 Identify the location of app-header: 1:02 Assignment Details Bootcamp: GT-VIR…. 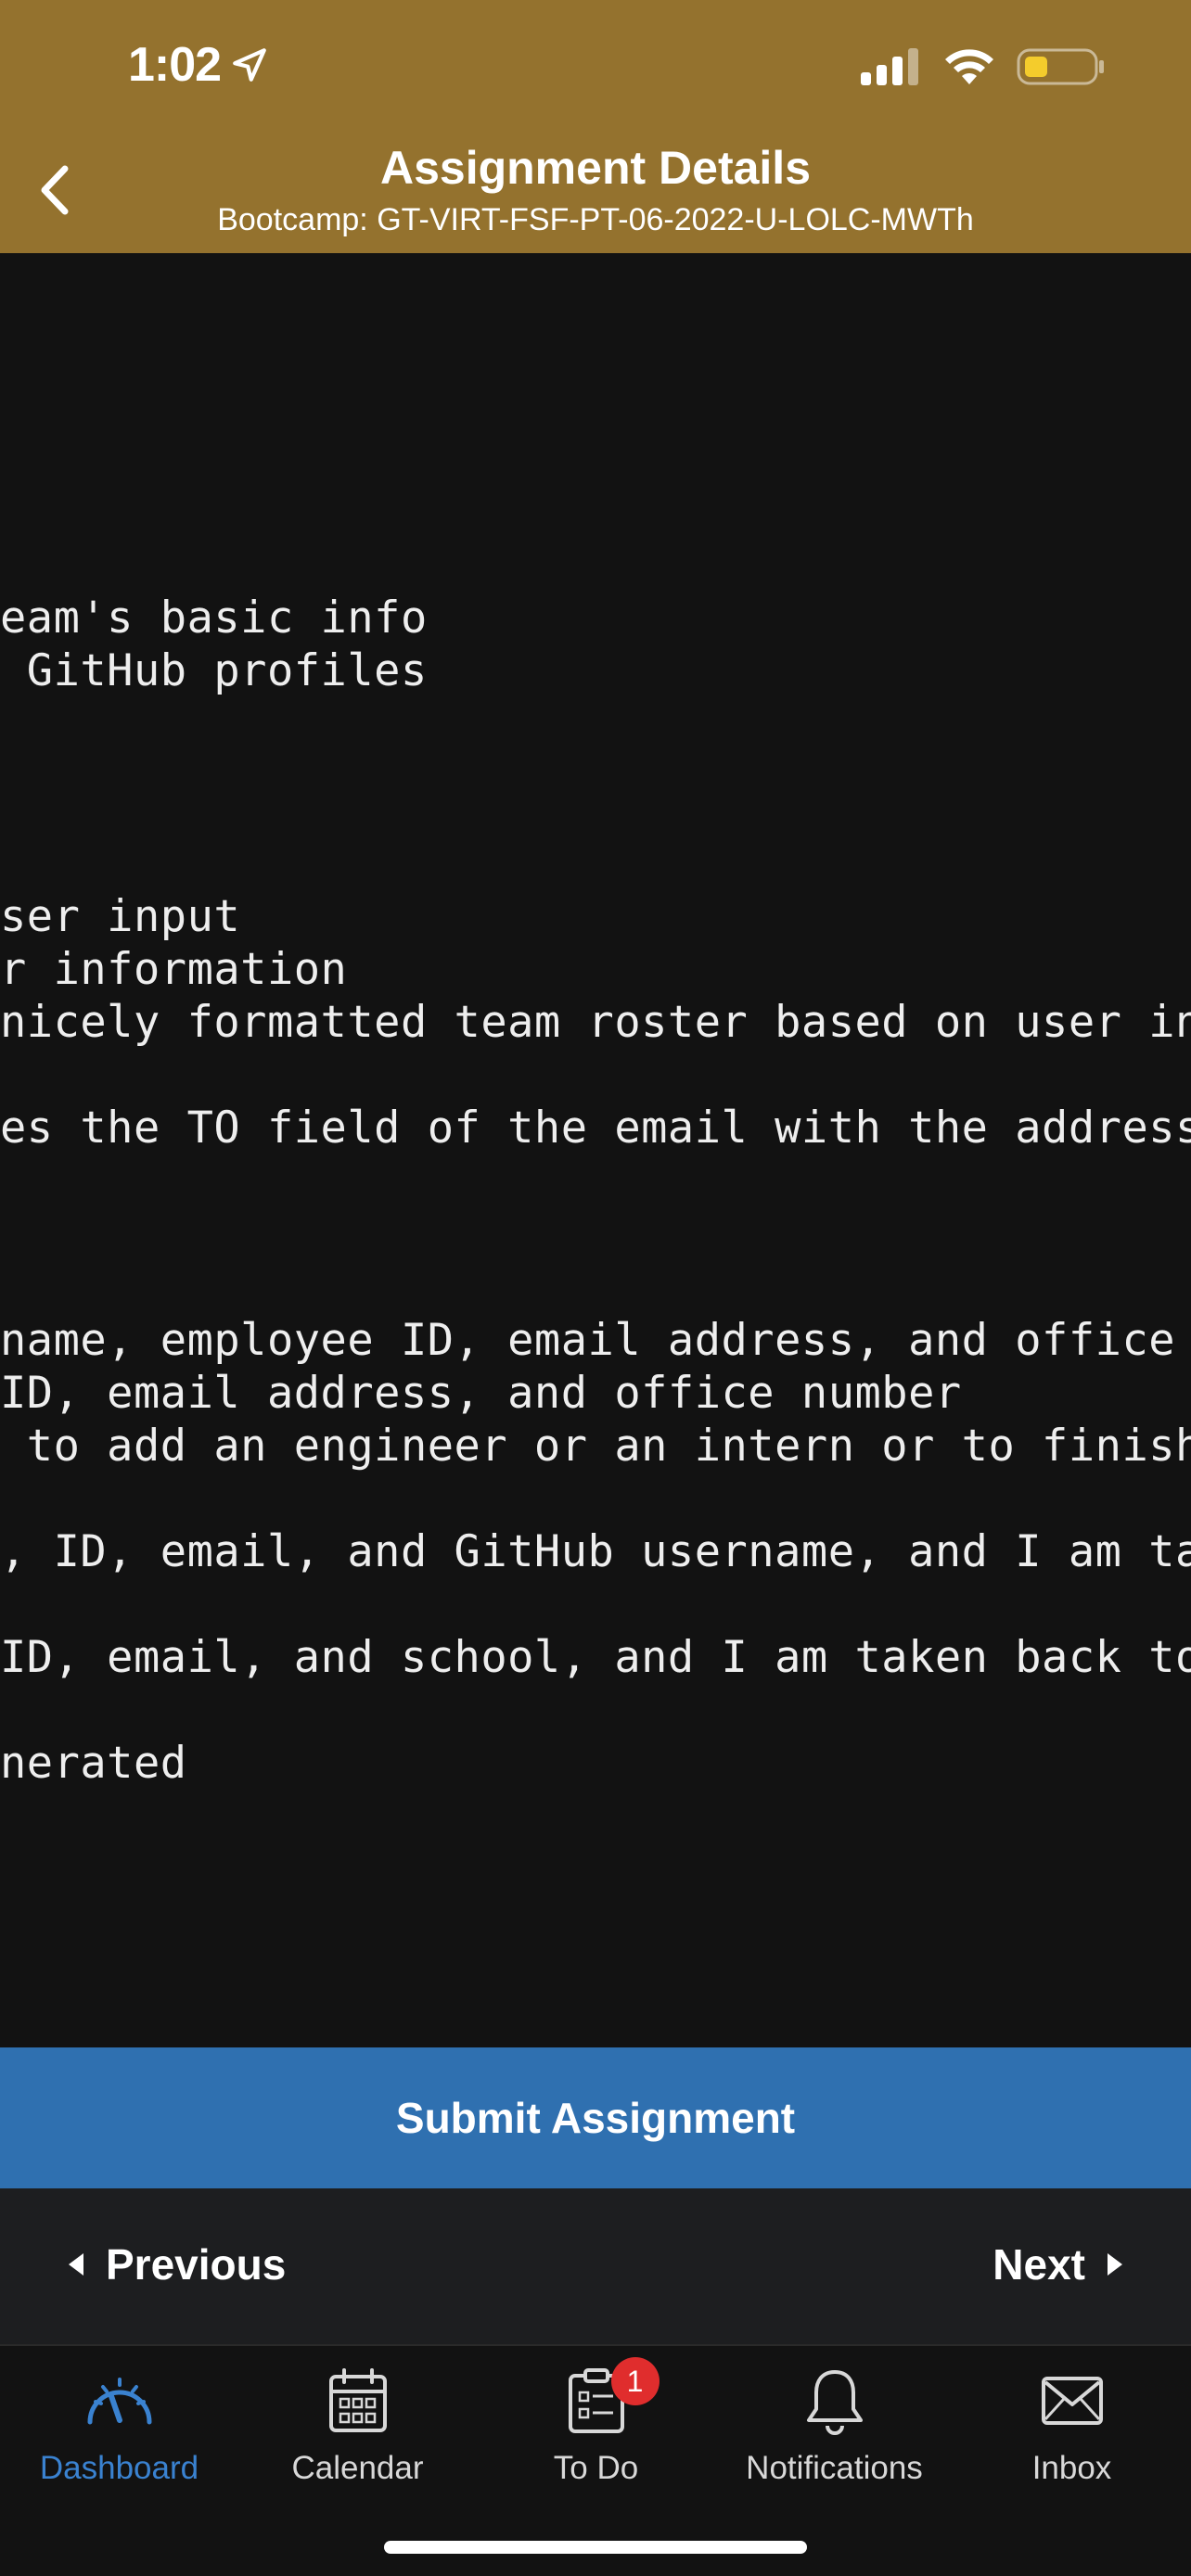
(595, 126).